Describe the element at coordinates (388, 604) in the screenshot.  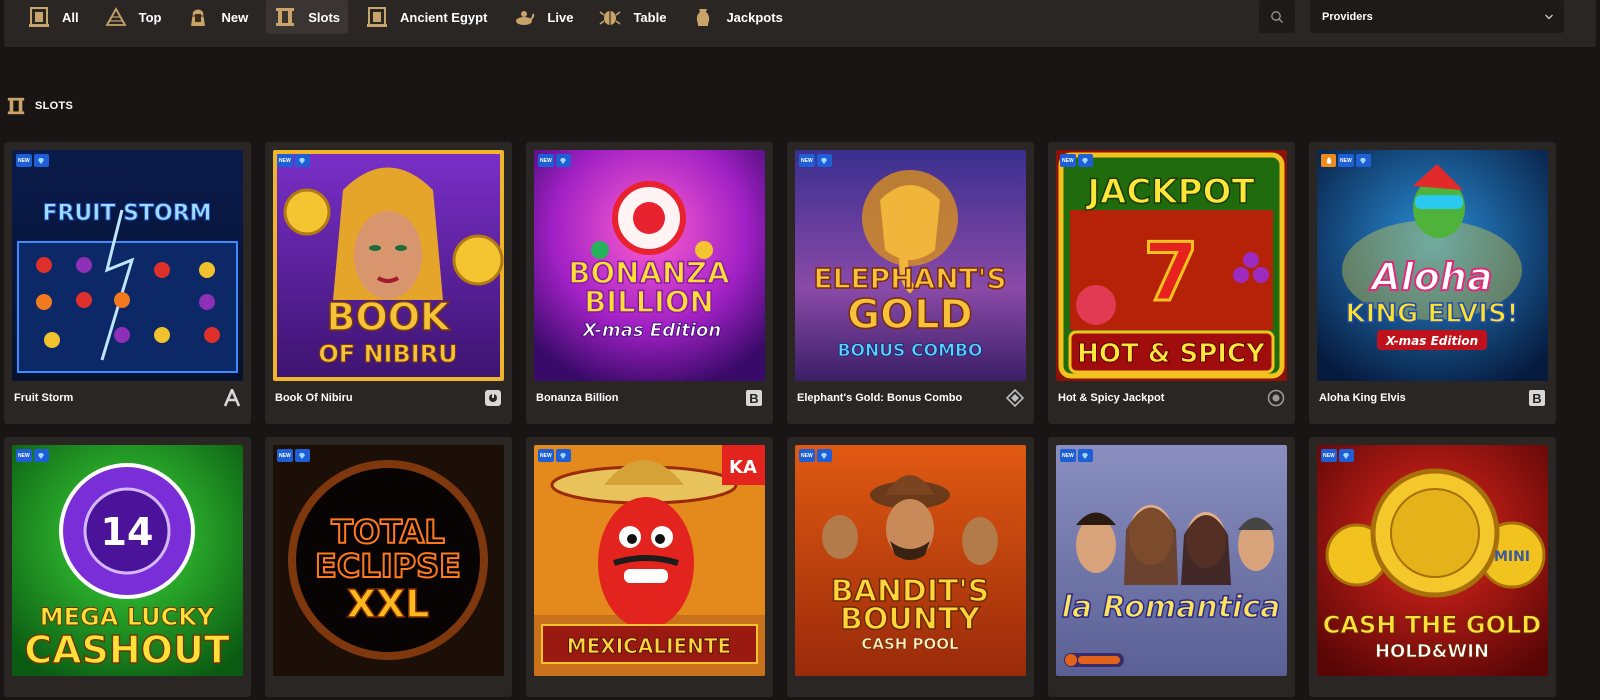
I see `game-art-tagline: XXL` at that location.